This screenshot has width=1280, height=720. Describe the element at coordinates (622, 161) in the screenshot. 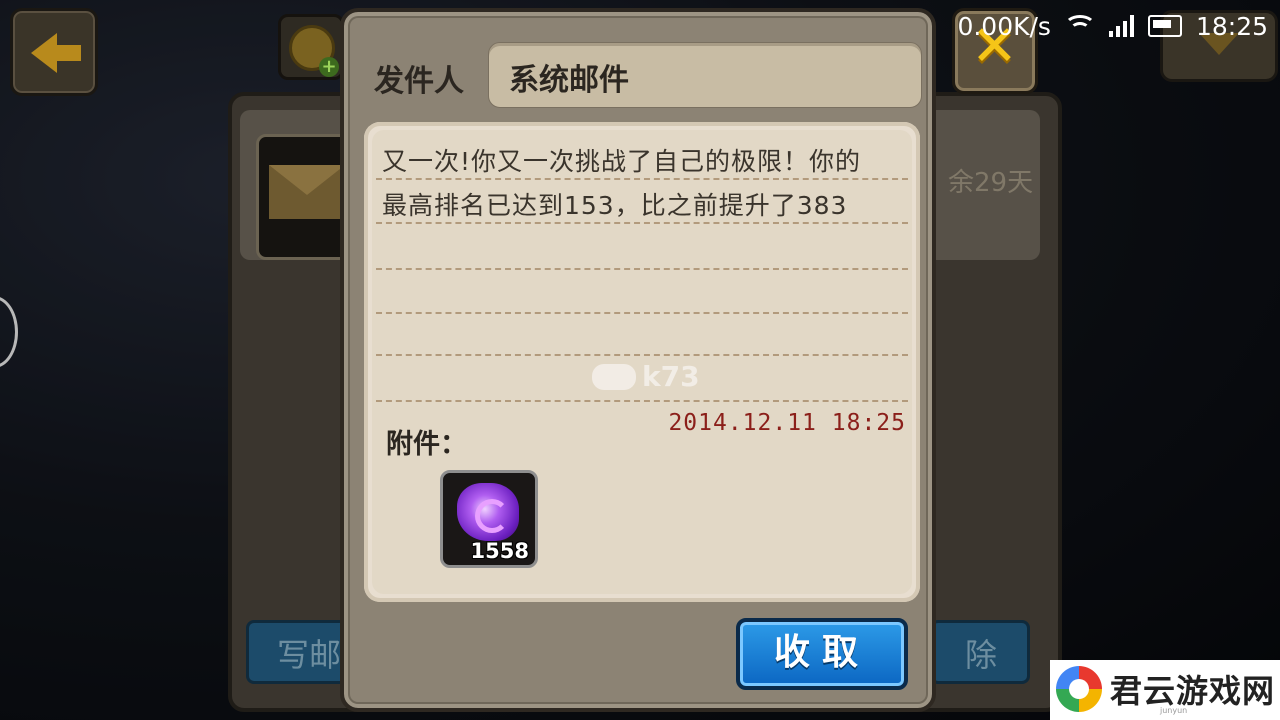

I see `mail-body-line: 又一次!你又一次挑战了自己的极限！你的` at that location.